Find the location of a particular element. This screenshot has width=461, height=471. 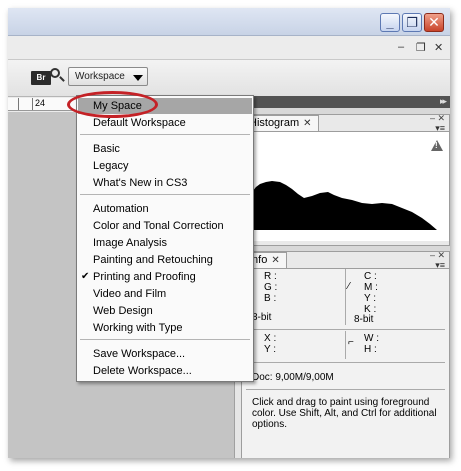

menu-item-label: Web Design is located at coordinates (123, 311).